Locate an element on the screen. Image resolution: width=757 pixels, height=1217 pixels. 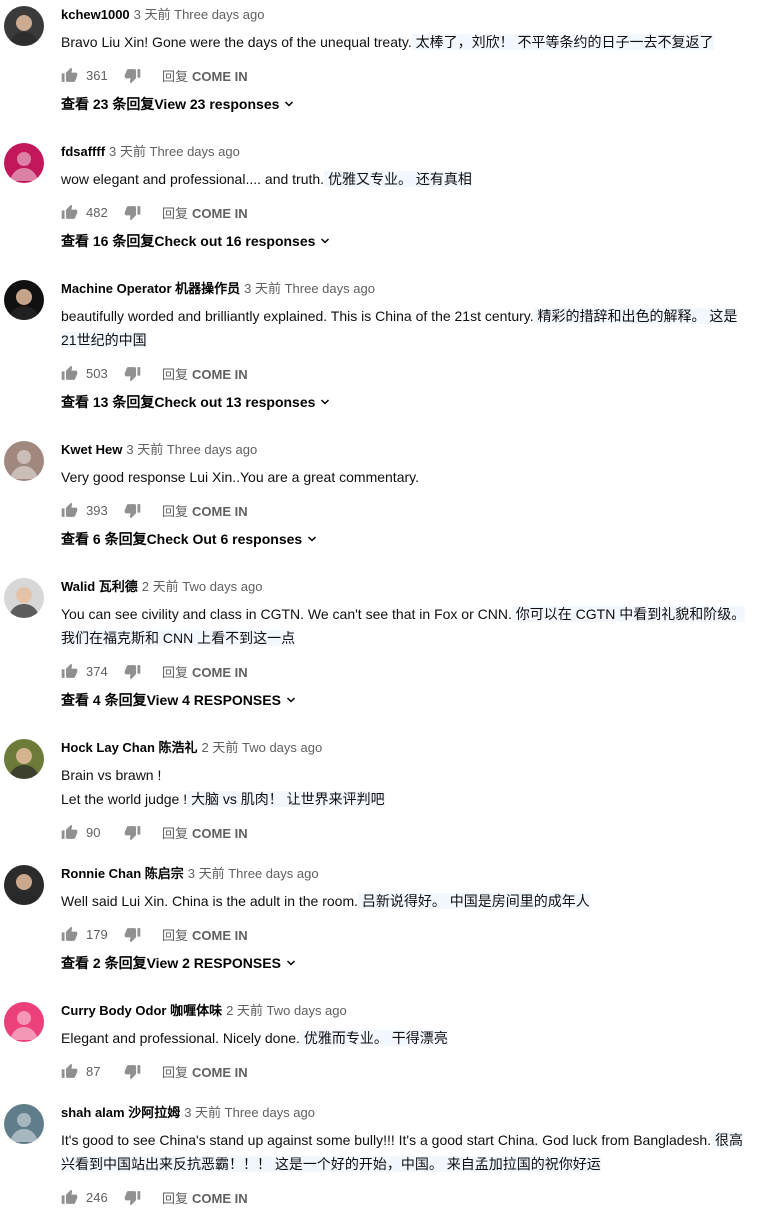
author-name: shah alam 沙阿拉姆 is located at coordinates (120, 1112).